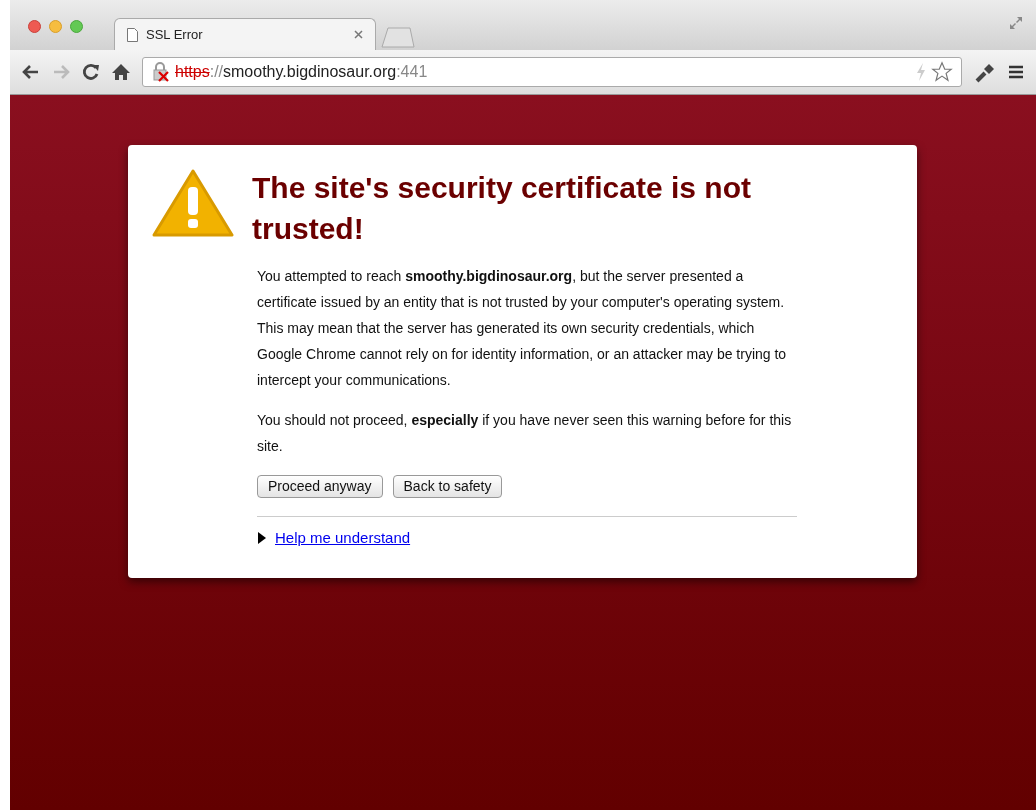 This screenshot has height=810, width=1036. What do you see at coordinates (91, 72) in the screenshot?
I see `reload-icon` at bounding box center [91, 72].